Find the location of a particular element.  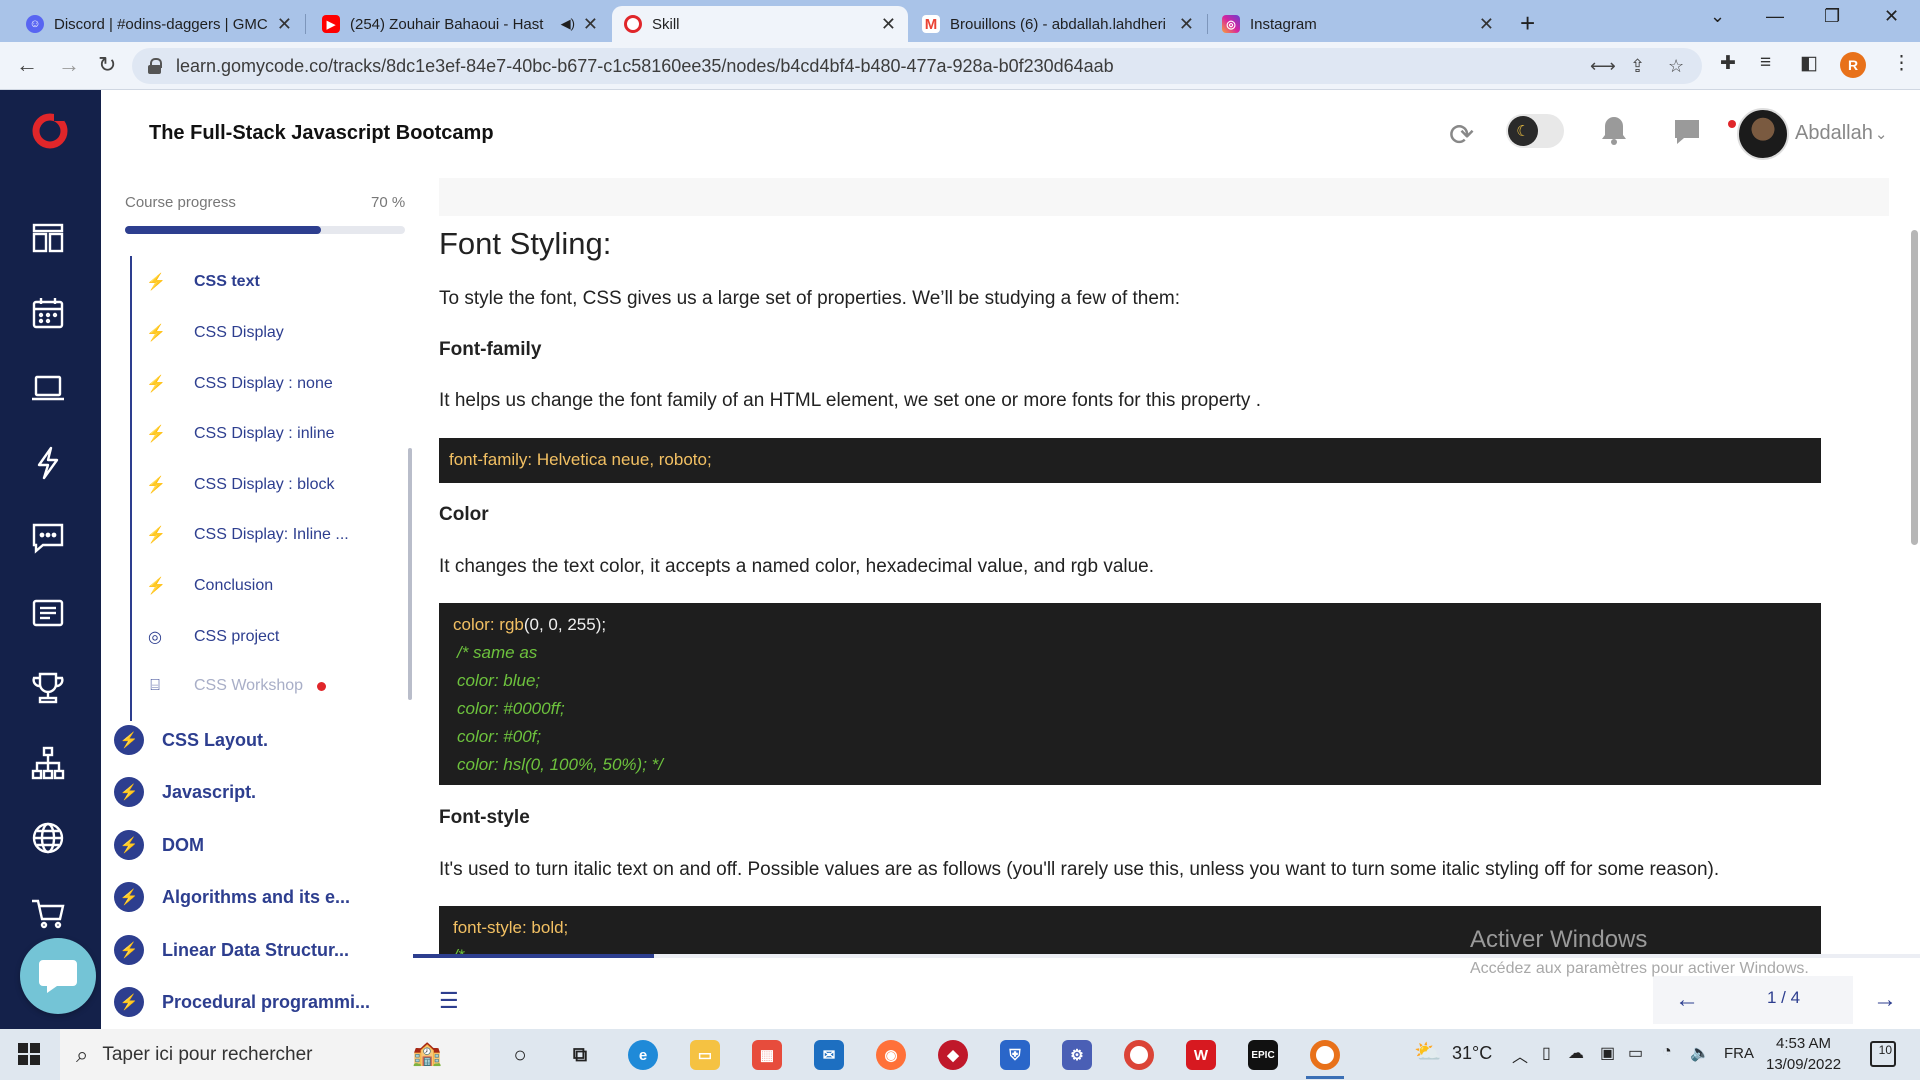

reload-icon: ↻ is located at coordinates (107, 65).